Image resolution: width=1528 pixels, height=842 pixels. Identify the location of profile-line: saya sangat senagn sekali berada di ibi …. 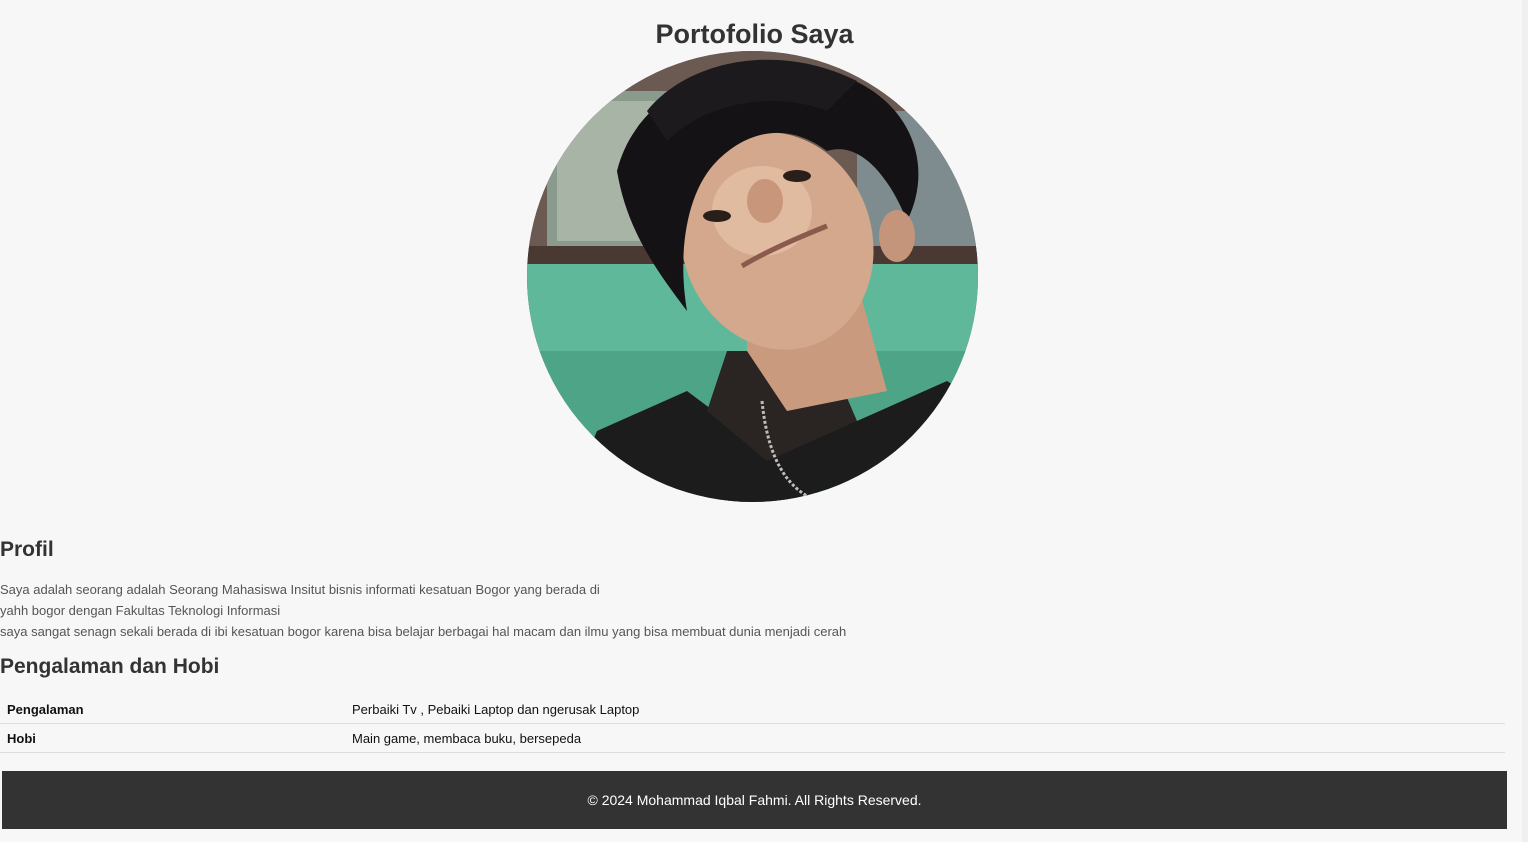
(423, 631).